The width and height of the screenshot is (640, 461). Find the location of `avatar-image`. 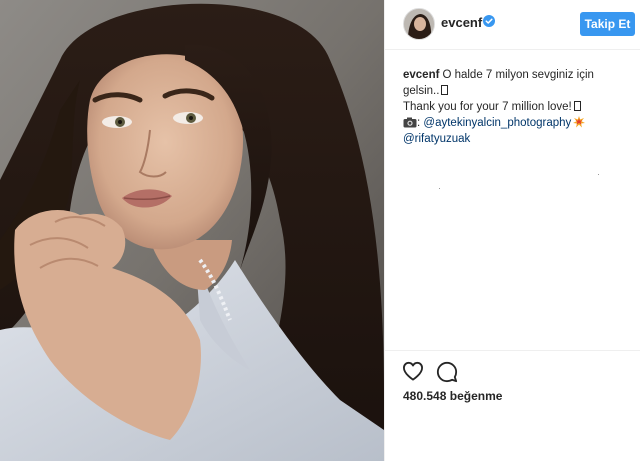

avatar-image is located at coordinates (419, 24).